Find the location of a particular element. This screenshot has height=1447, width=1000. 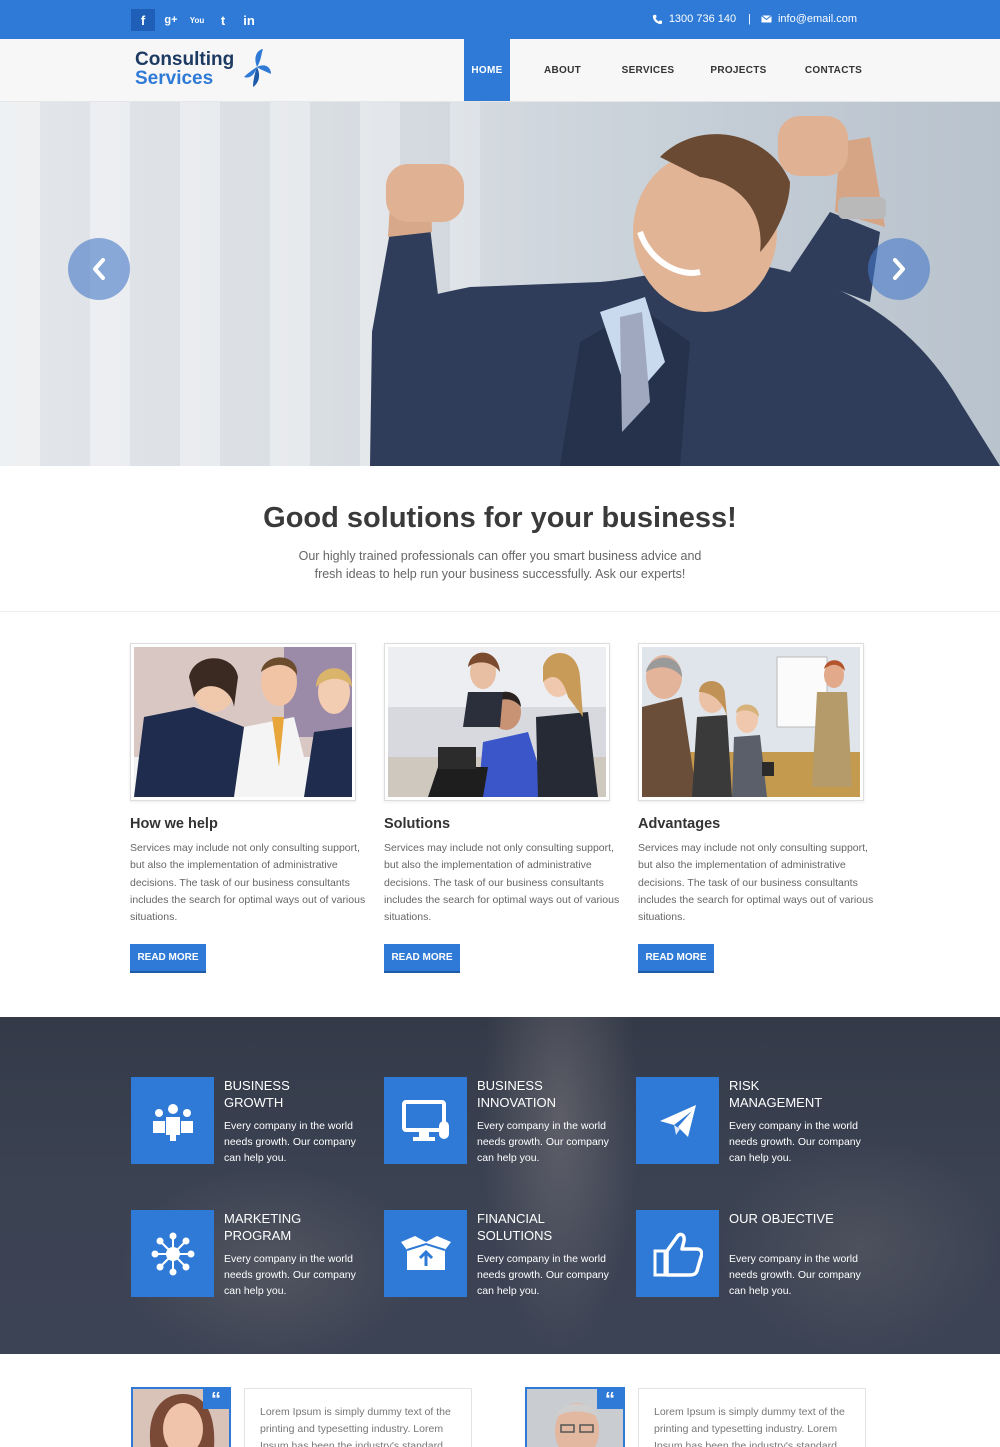

service-title: BUSINESS GROWTH is located at coordinates (257, 1094).